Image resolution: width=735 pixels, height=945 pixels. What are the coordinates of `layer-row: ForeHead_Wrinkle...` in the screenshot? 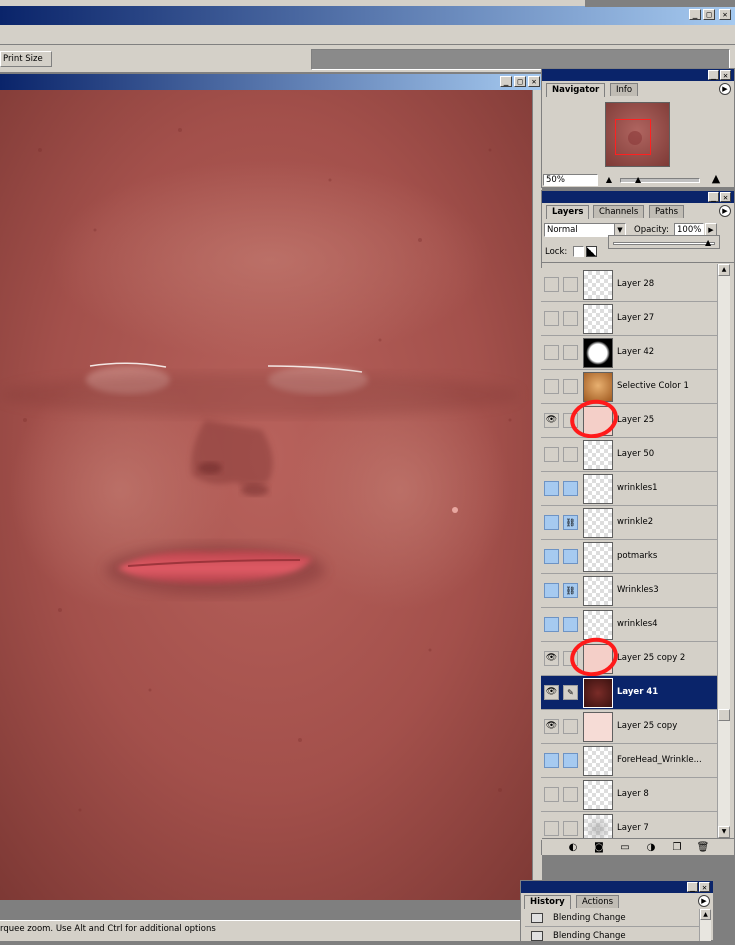 It's located at (629, 761).